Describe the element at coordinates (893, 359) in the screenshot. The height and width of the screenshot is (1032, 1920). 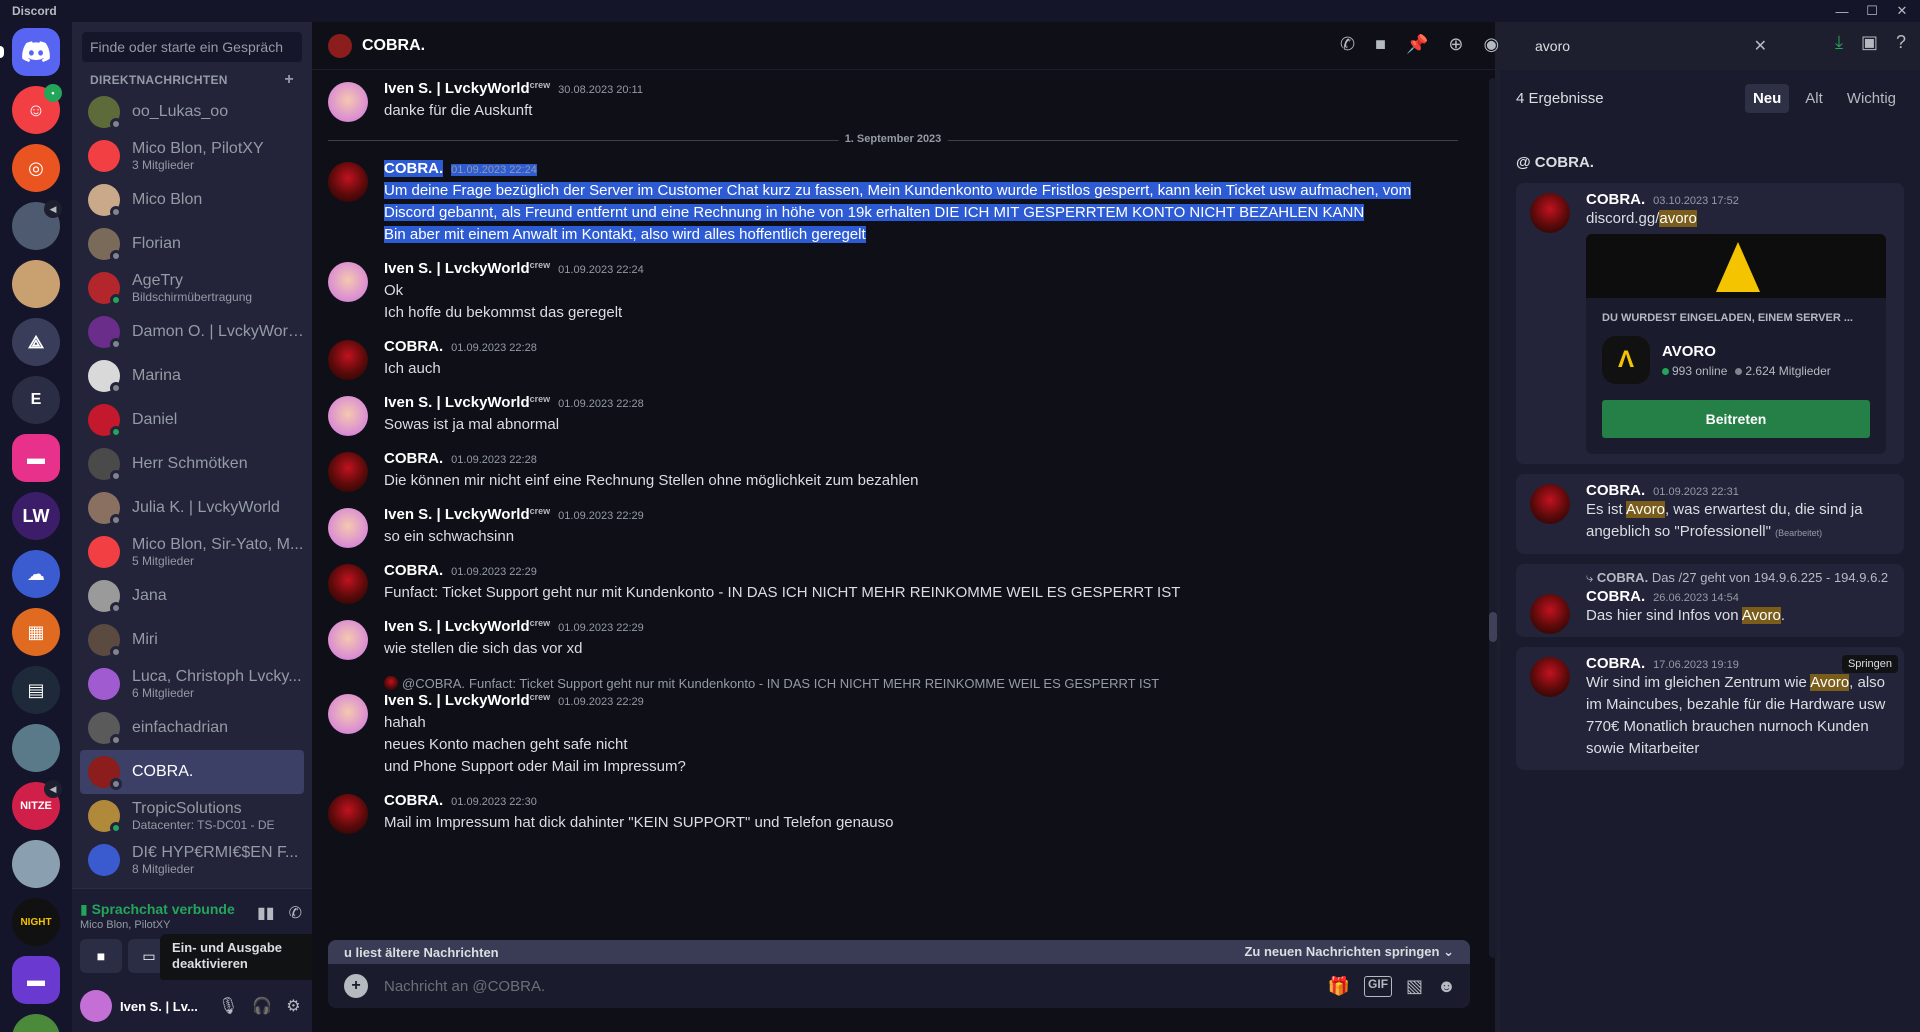
I see `message: COBRA. 01.09.2023 22:28 Ich auch` at that location.